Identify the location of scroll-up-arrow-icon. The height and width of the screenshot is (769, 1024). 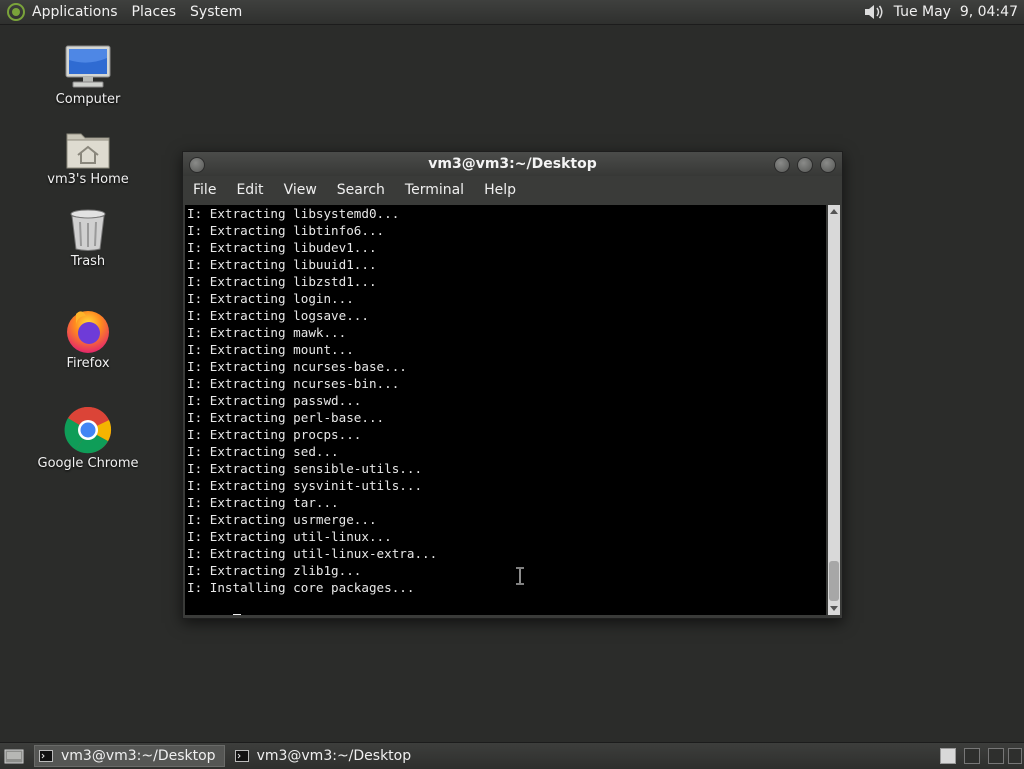
(834, 211).